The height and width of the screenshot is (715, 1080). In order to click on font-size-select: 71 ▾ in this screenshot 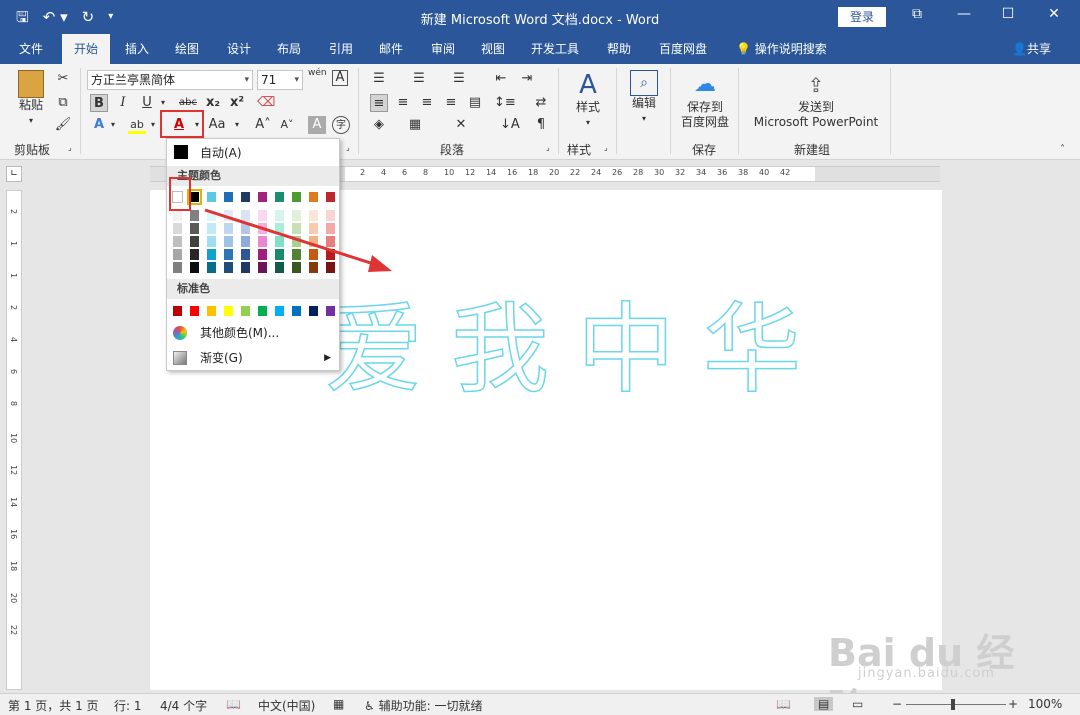, I will do `click(280, 80)`.